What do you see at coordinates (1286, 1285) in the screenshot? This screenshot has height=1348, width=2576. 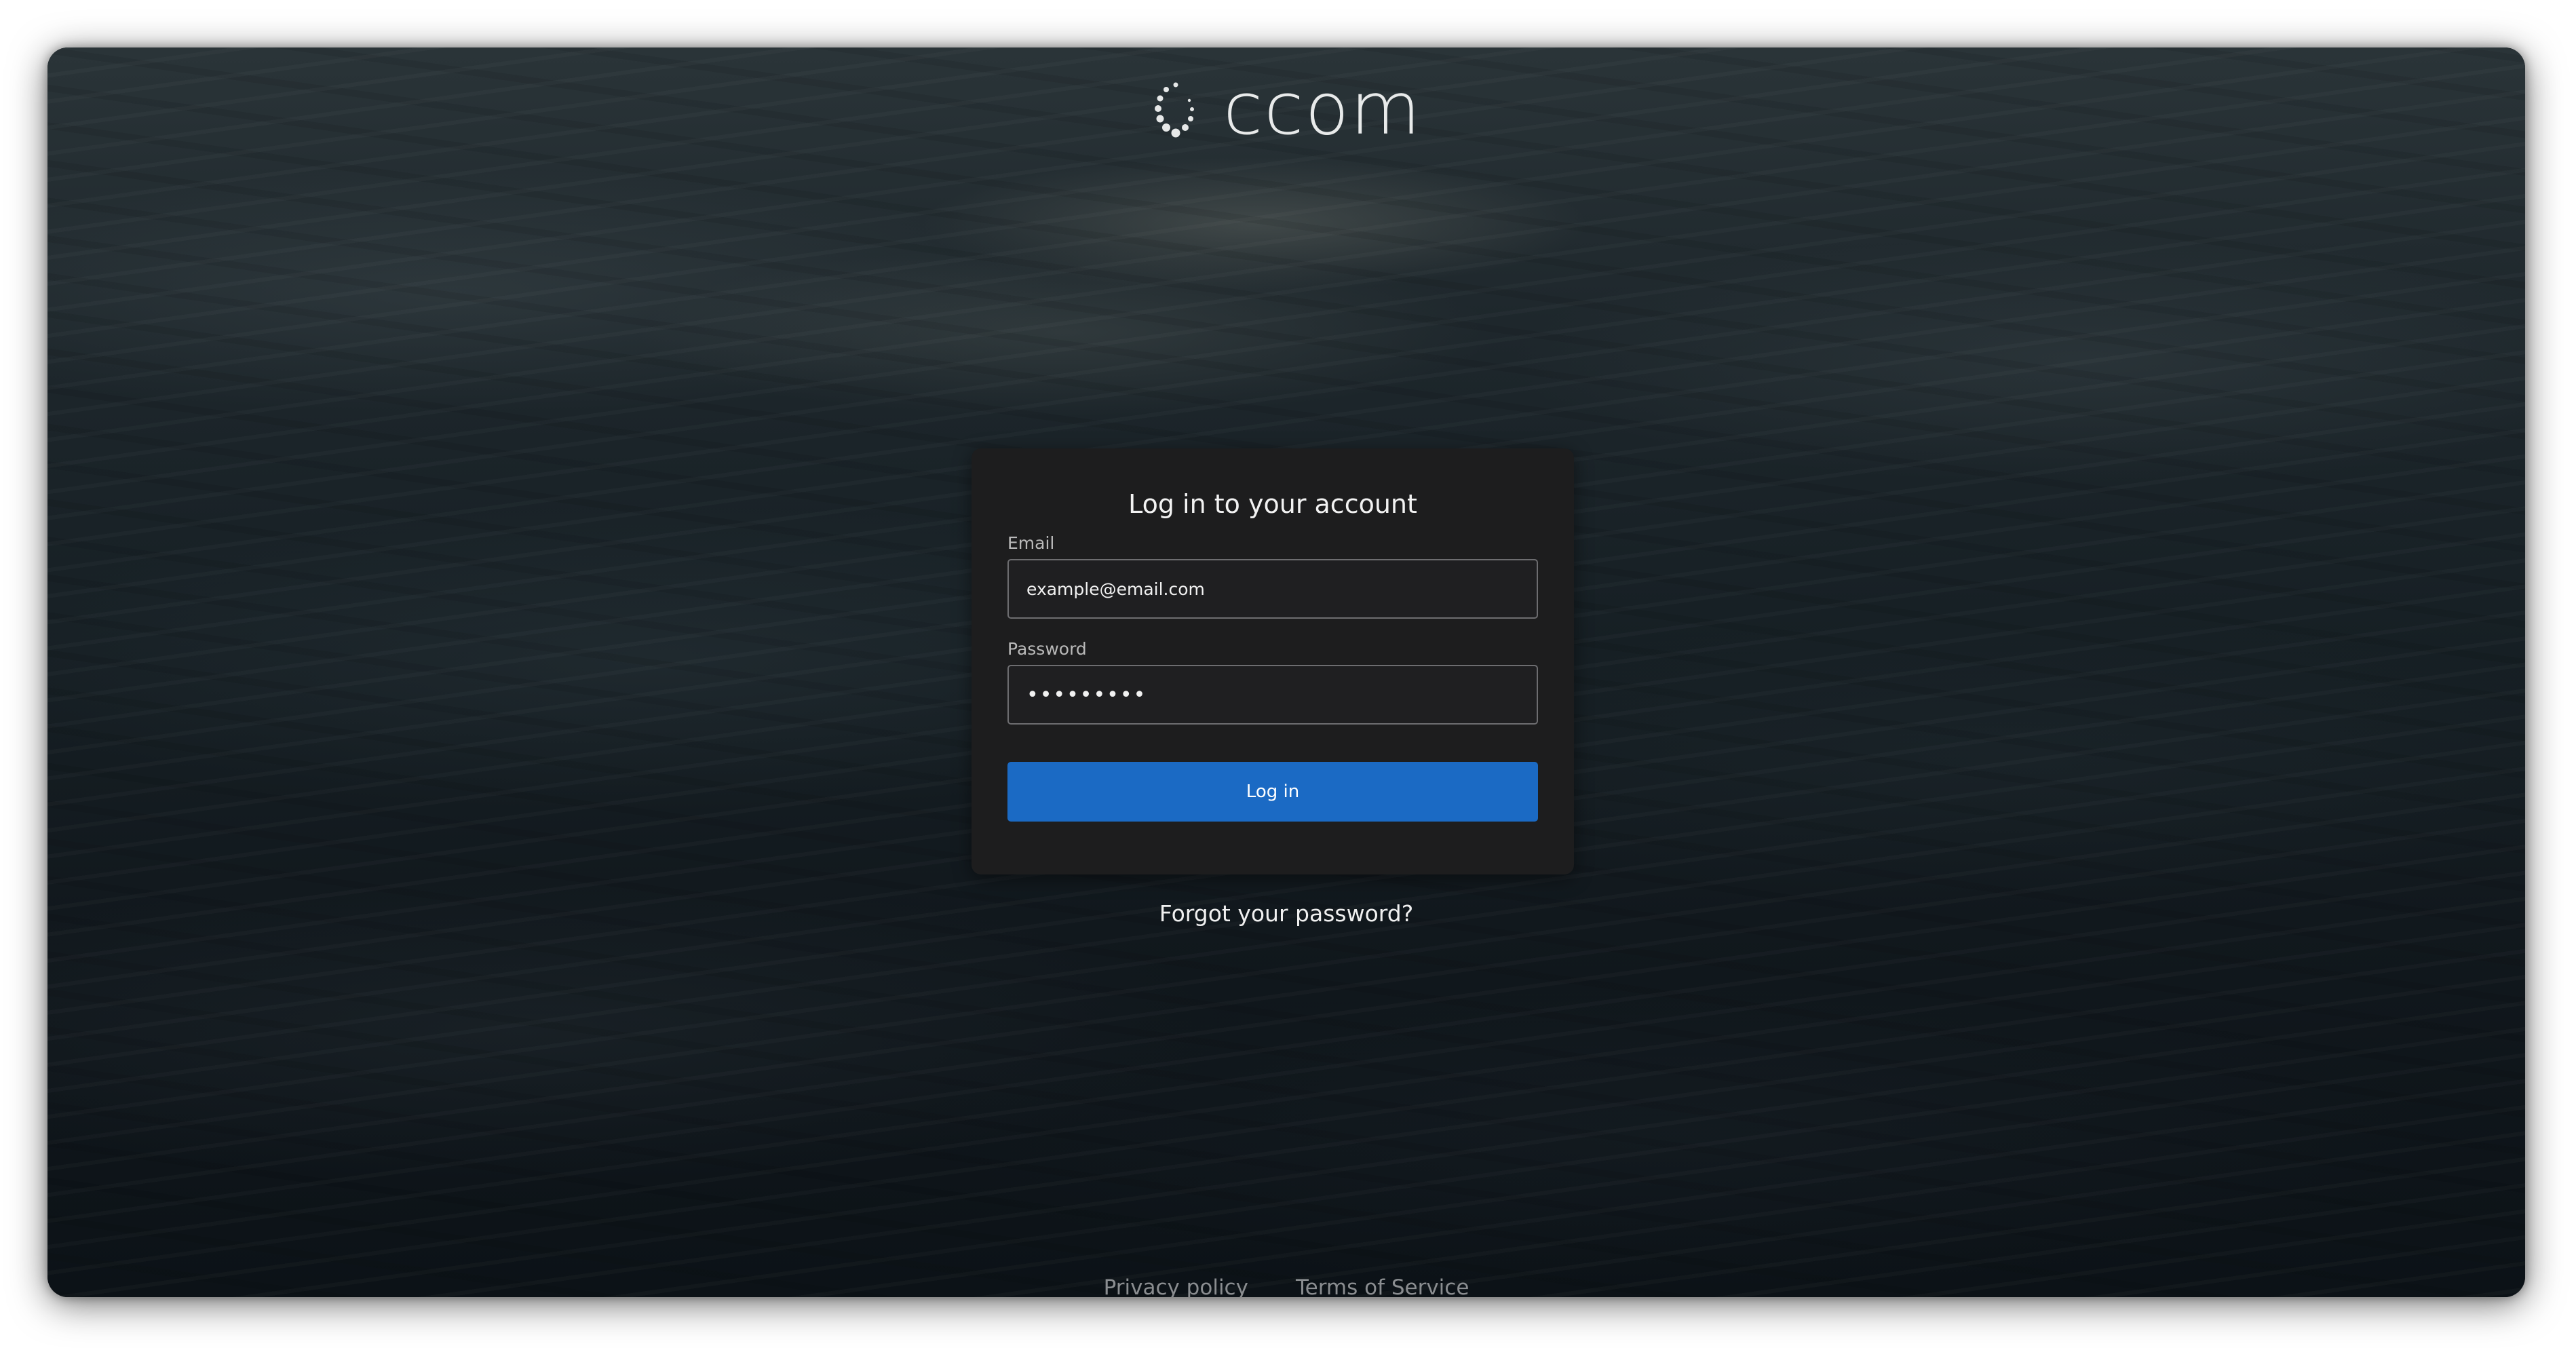 I see `footer: Privacy policy Terms of Service` at bounding box center [1286, 1285].